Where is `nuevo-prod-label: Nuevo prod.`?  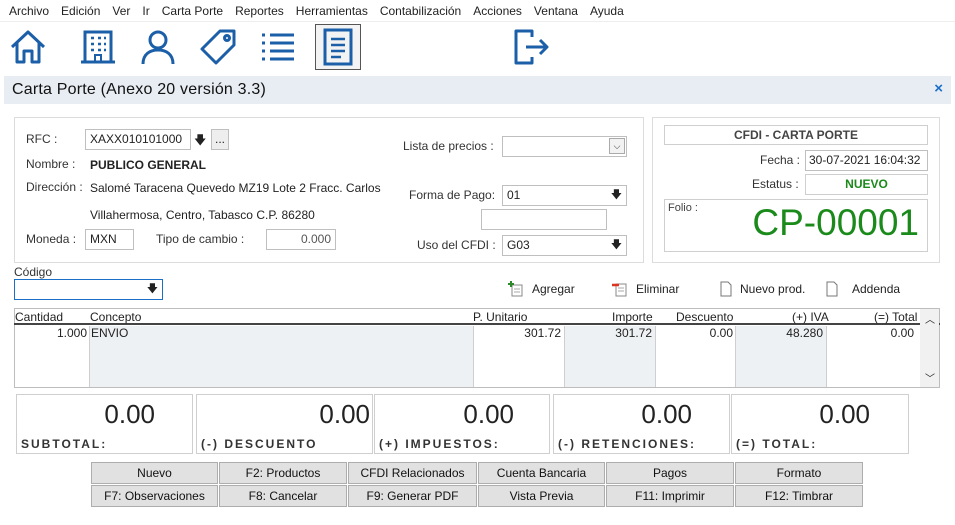 nuevo-prod-label: Nuevo prod. is located at coordinates (773, 289).